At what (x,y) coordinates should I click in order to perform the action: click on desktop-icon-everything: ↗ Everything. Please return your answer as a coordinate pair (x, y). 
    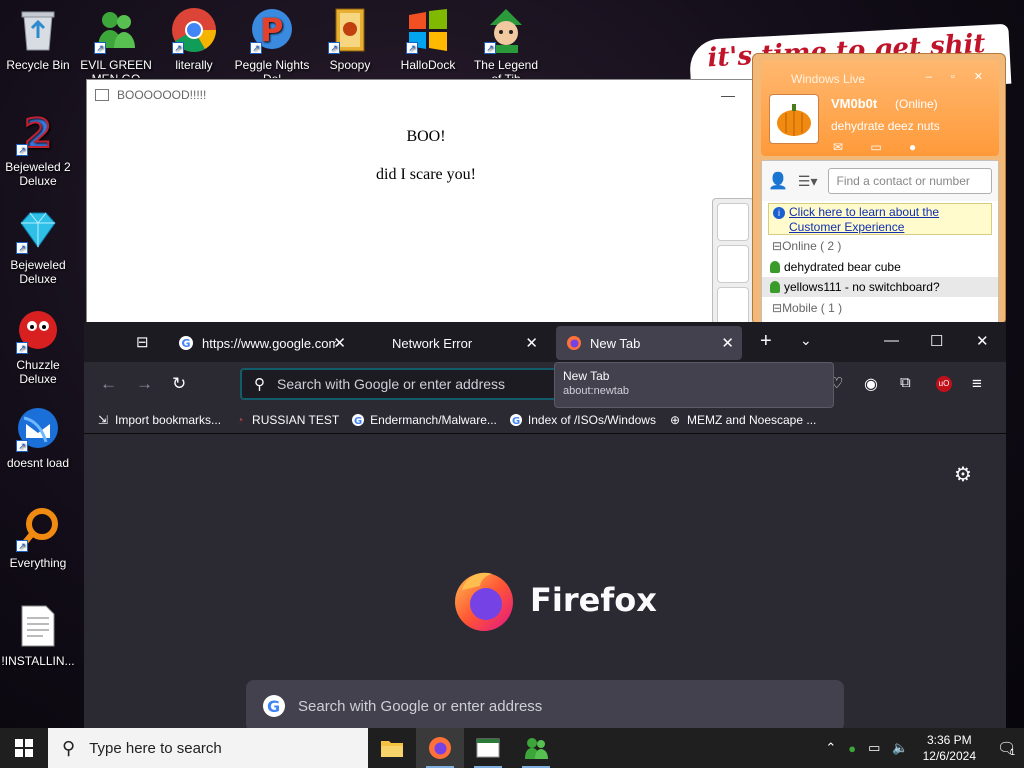
    Looking at the image, I should click on (38, 537).